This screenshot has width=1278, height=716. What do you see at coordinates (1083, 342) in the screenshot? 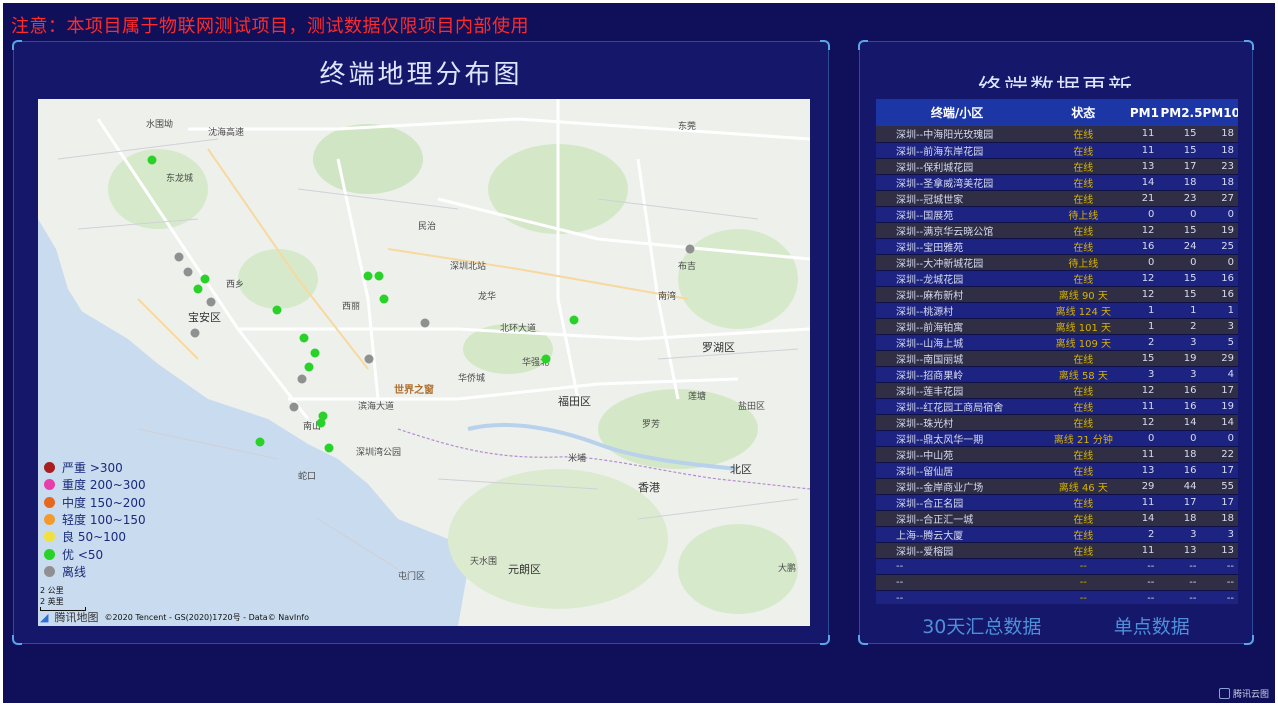
I see `cell-status: 离线 109 天` at bounding box center [1083, 342].